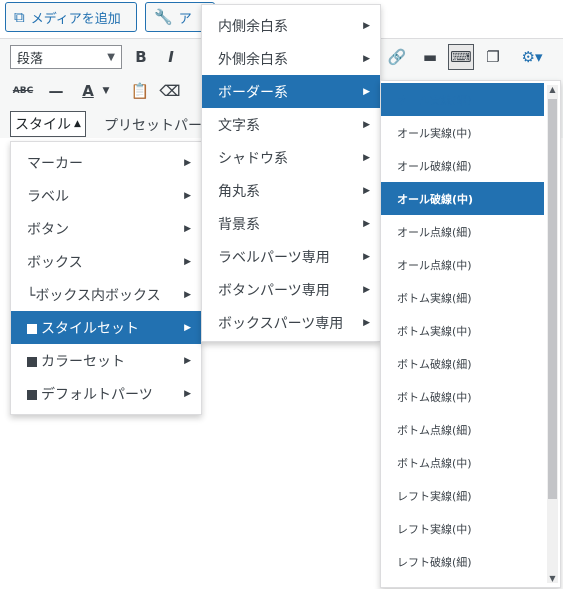  I want to click on horizontal-line-icon: —, so click(56, 91).